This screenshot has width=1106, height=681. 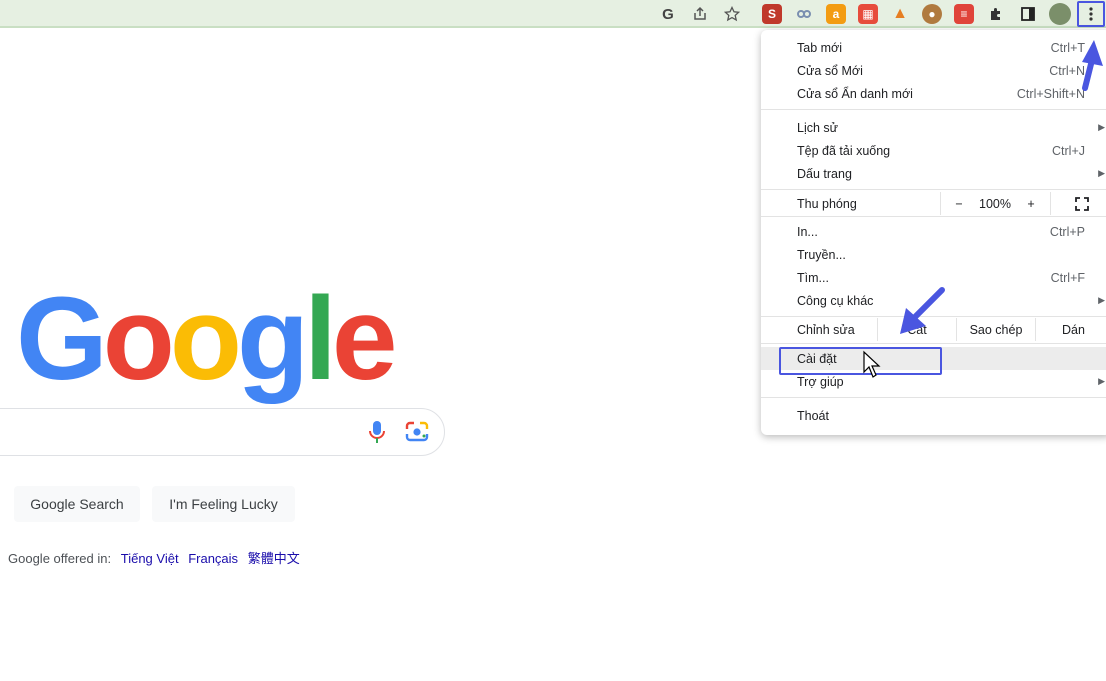 What do you see at coordinates (1071, 329) in the screenshot?
I see `paste-button: Dán` at bounding box center [1071, 329].